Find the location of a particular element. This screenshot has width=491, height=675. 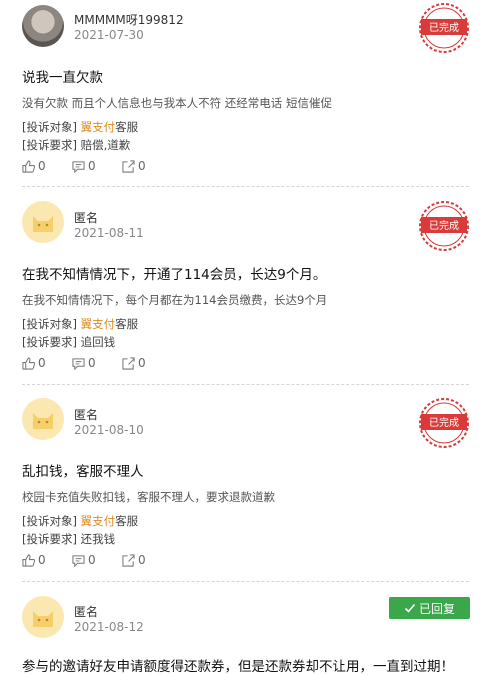

post-date: 2021-08-11 is located at coordinates (109, 233).